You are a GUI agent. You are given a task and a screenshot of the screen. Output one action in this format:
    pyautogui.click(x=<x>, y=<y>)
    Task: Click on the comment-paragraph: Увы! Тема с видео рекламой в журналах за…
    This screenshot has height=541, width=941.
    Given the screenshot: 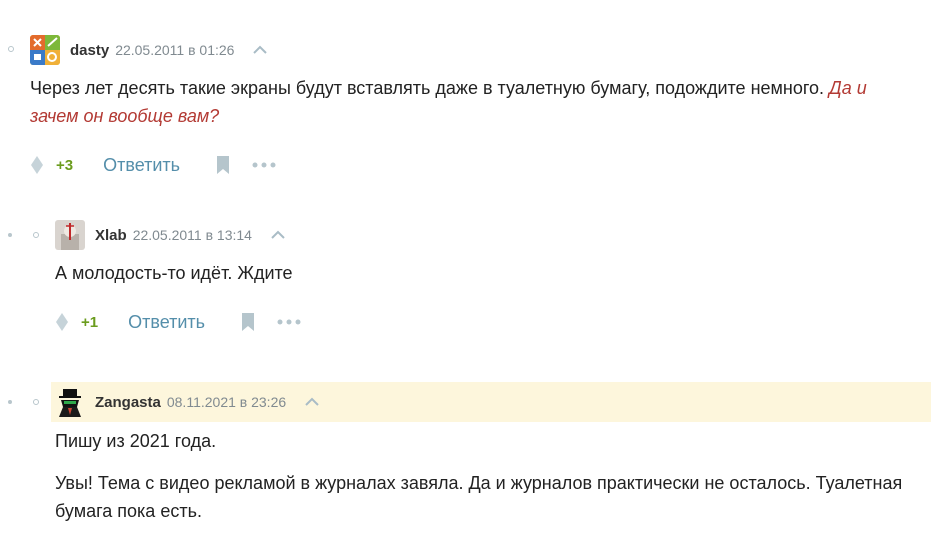 What is the action you would take?
    pyautogui.click(x=479, y=497)
    